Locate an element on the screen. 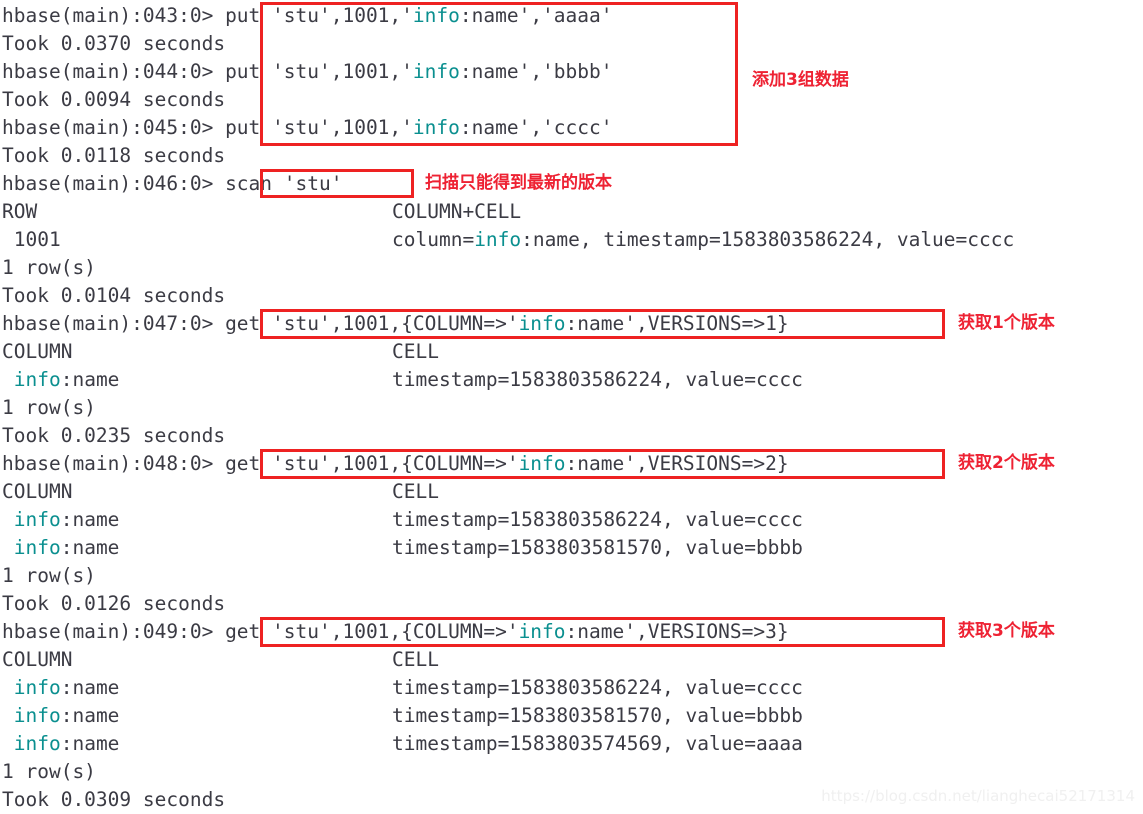 The height and width of the screenshot is (814, 1143). terminal-line-left: Took 0.0370 seconds is located at coordinates (113, 44).